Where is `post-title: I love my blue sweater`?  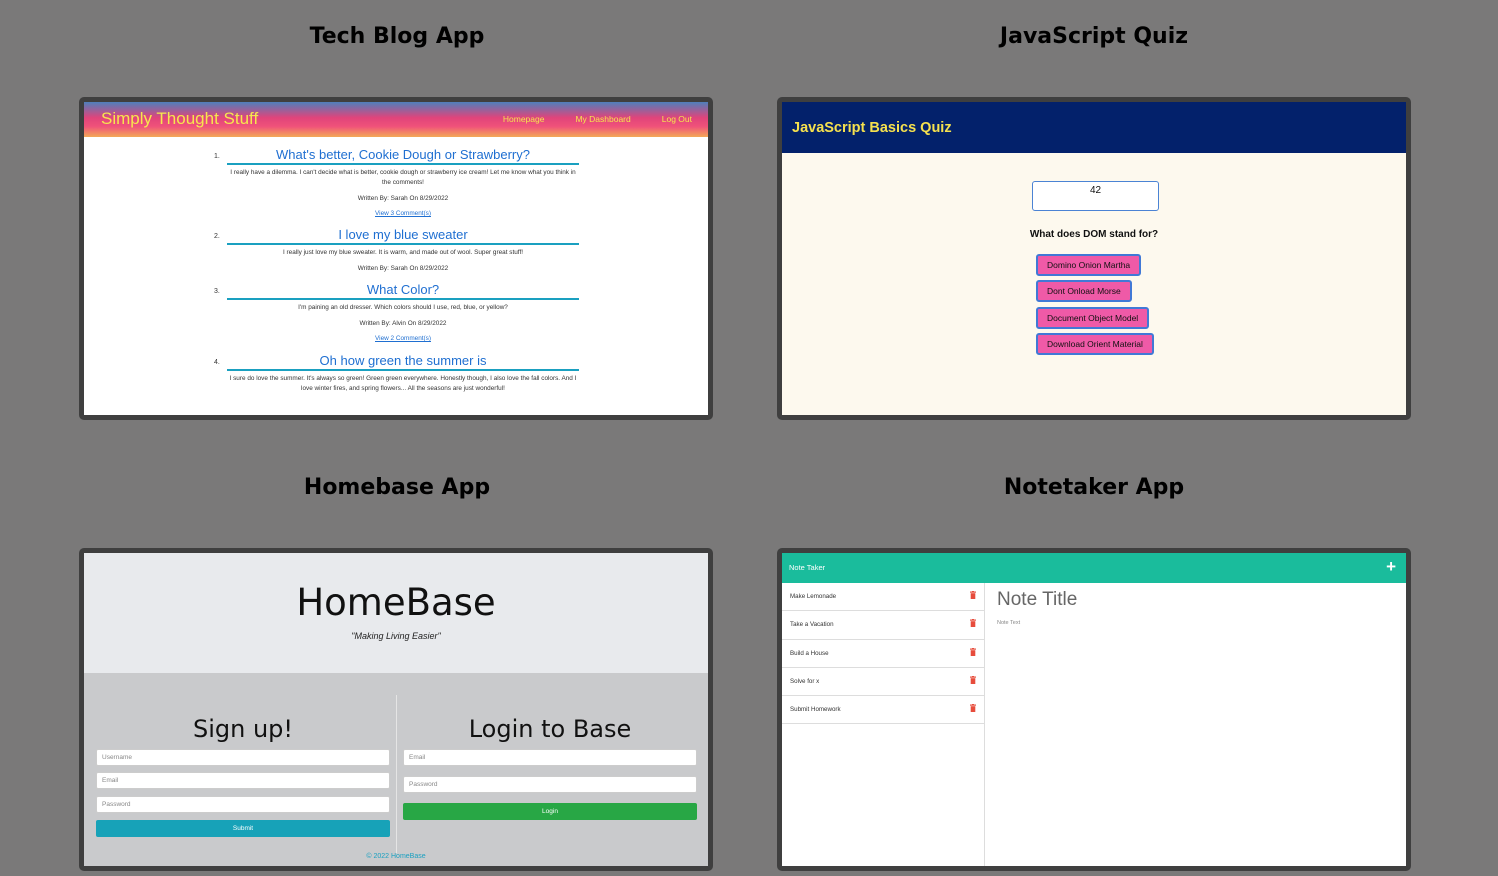
post-title: I love my blue sweater is located at coordinates (403, 236).